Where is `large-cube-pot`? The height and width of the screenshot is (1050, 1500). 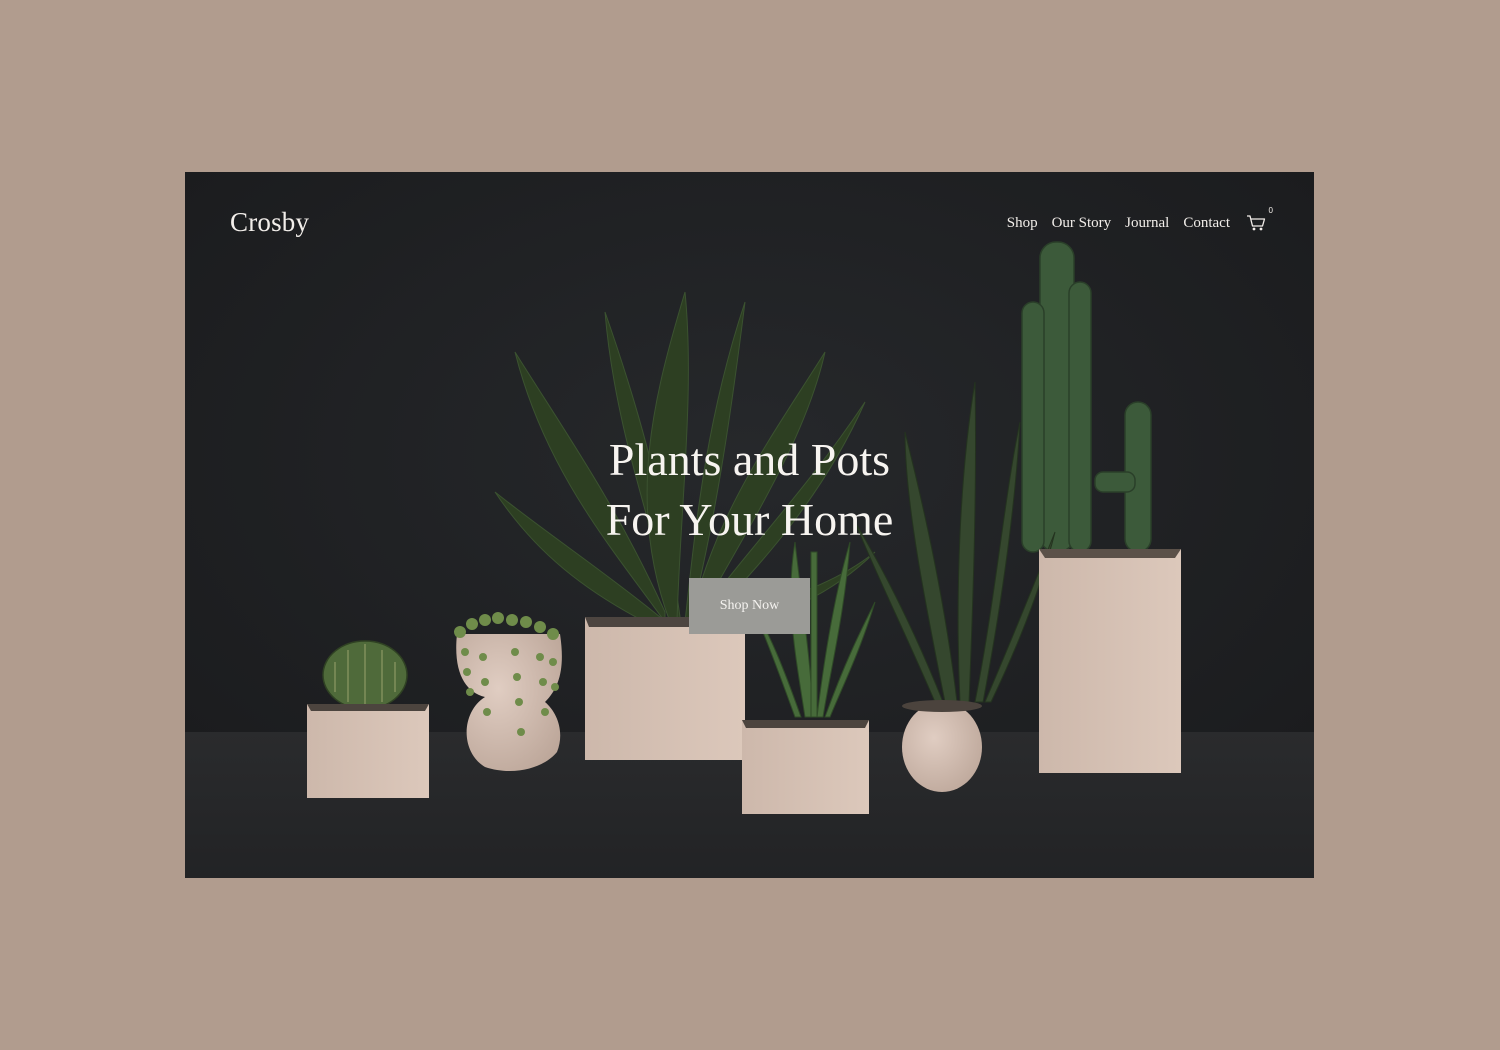 large-cube-pot is located at coordinates (665, 688).